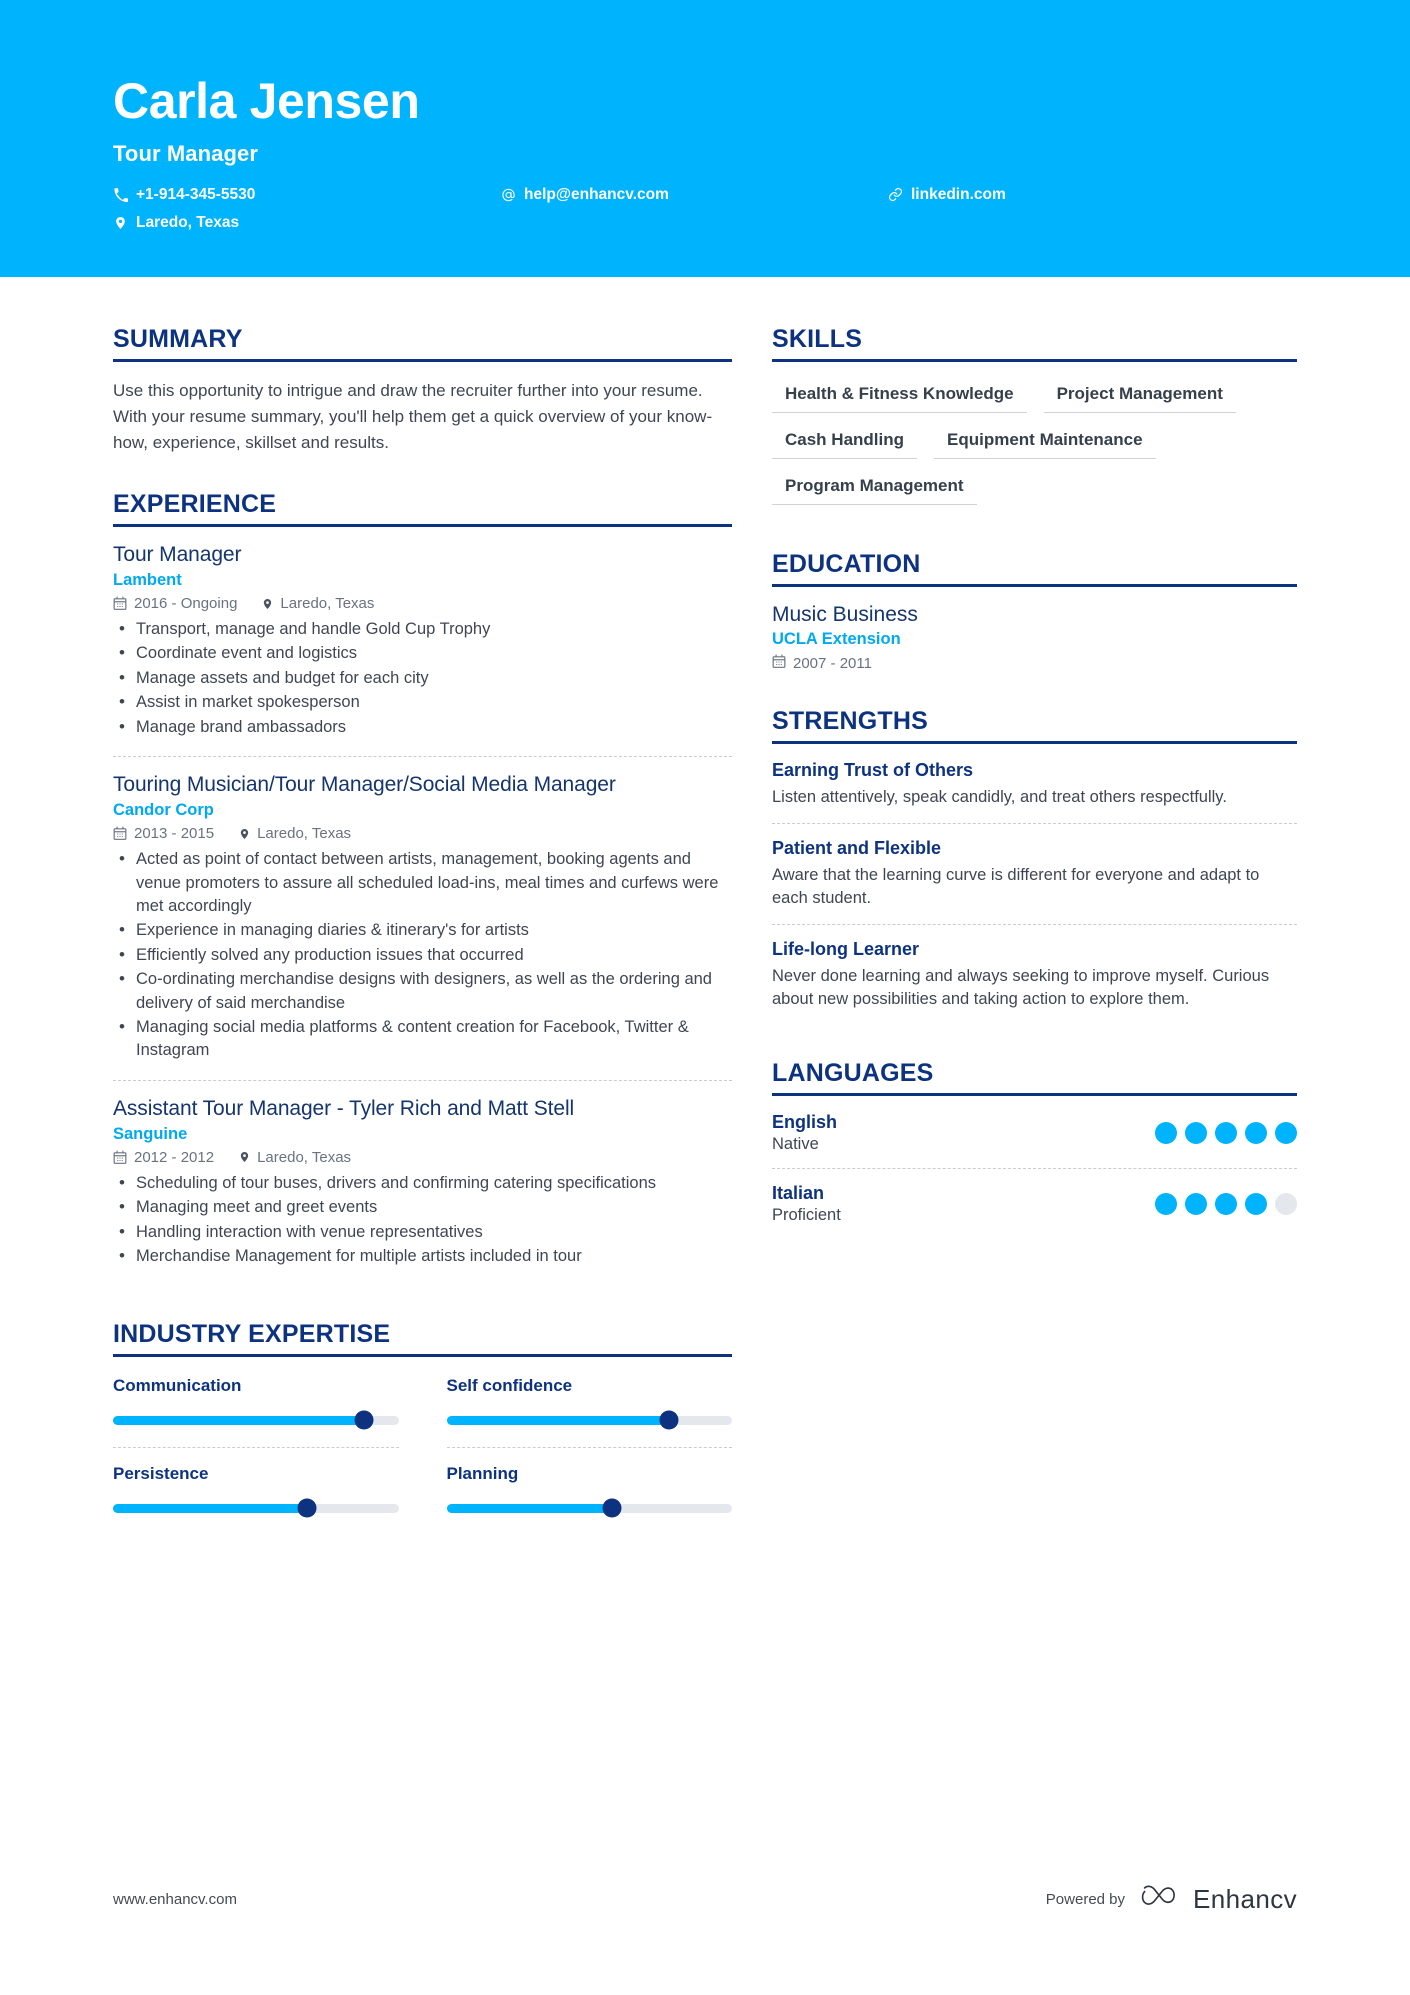 Image resolution: width=1410 pixels, height=1995 pixels. Describe the element at coordinates (482, 1473) in the screenshot. I see `expertise-label: Planning` at that location.